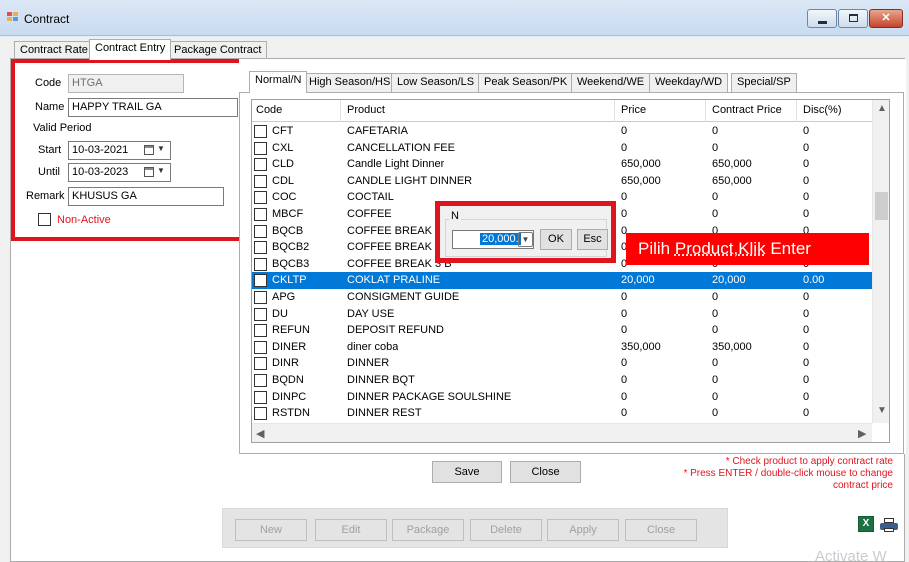  I want to click on table-row: CFT CAFETARIA 0 0 0, so click(562, 131).